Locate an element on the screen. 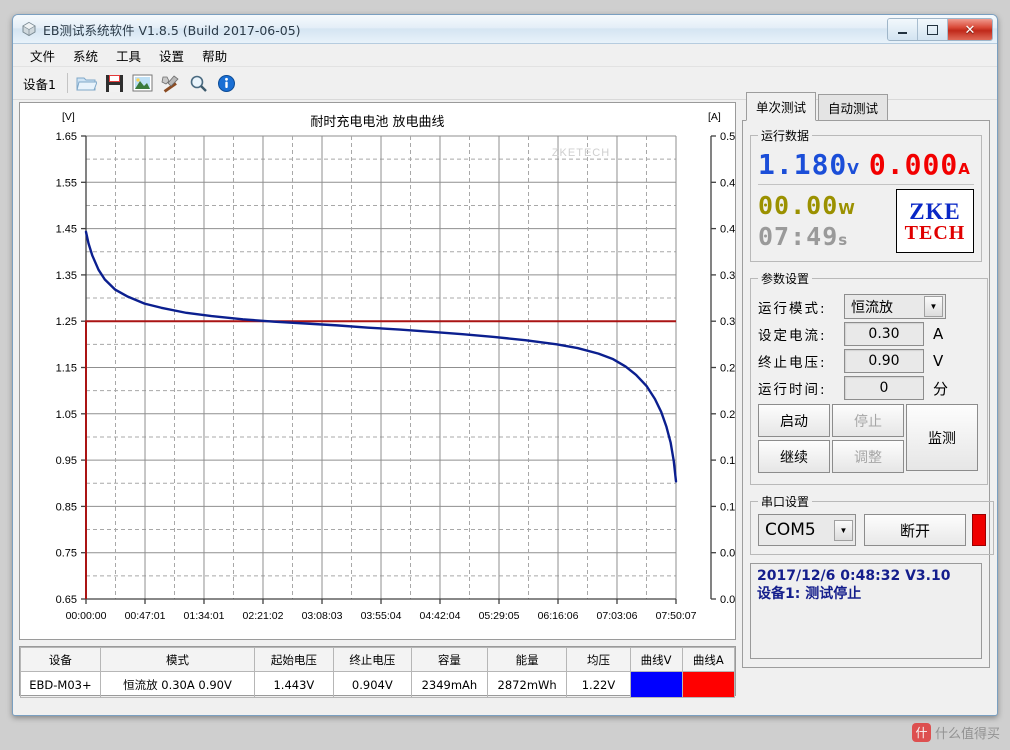  action-buttons-col2: 停止 调整 is located at coordinates (869, 440).